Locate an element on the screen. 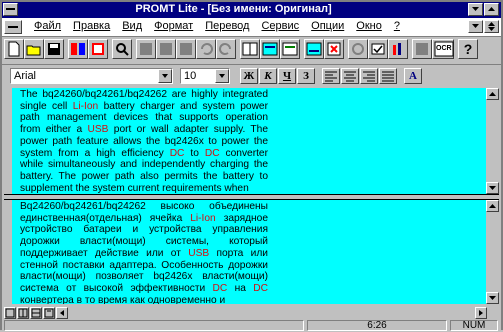 The width and height of the screenshot is (503, 332). hscroll-track is located at coordinates (272, 313).